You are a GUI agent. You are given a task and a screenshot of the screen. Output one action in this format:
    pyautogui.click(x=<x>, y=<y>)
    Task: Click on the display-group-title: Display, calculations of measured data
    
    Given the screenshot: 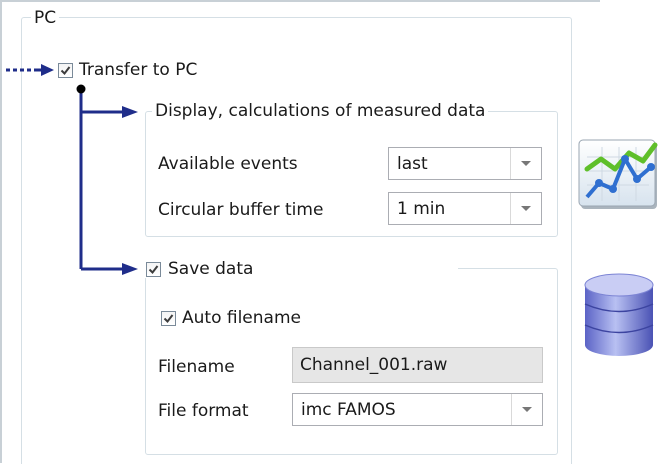 What is the action you would take?
    pyautogui.click(x=320, y=111)
    